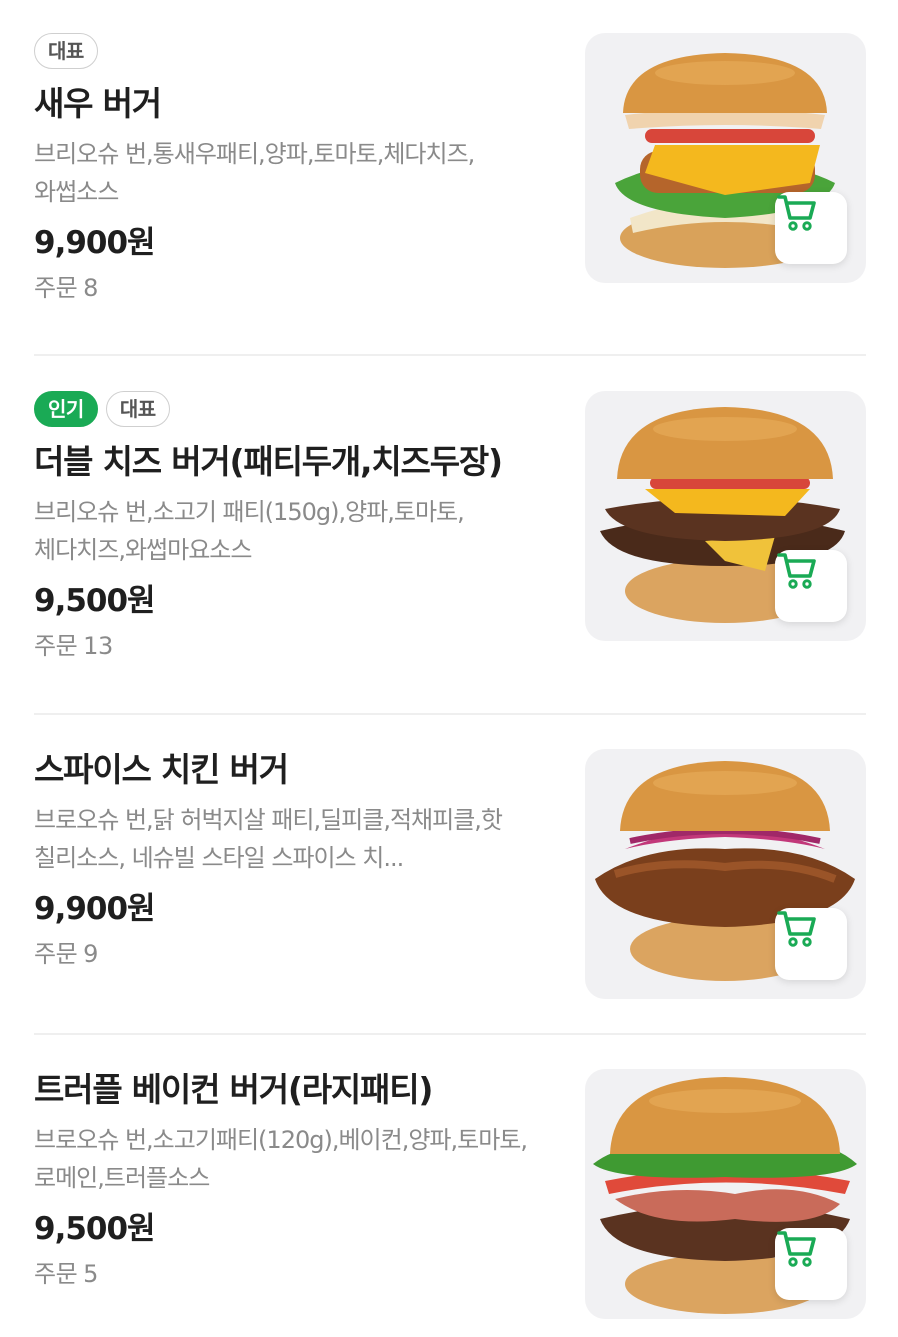 This screenshot has width=898, height=1337. What do you see at coordinates (268, 461) in the screenshot?
I see `menu-item-title: 더블 치즈 버거(패티두개,치즈두장)` at bounding box center [268, 461].